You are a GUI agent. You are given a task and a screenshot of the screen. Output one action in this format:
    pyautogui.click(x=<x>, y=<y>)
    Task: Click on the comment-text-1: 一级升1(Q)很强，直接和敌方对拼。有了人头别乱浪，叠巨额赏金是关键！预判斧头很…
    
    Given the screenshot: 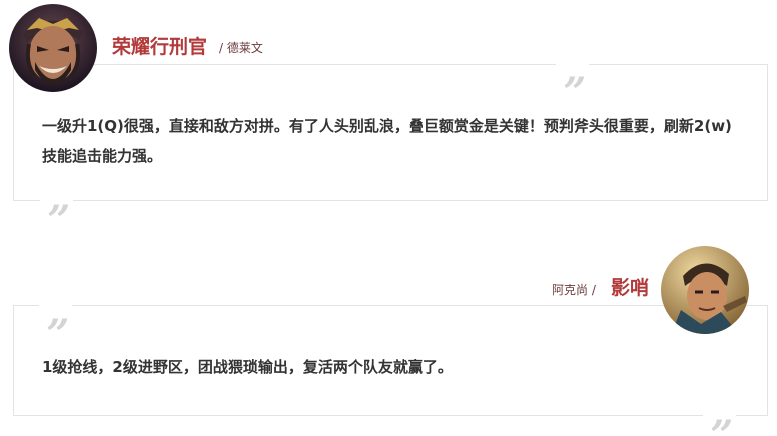 What is the action you would take?
    pyautogui.click(x=387, y=141)
    